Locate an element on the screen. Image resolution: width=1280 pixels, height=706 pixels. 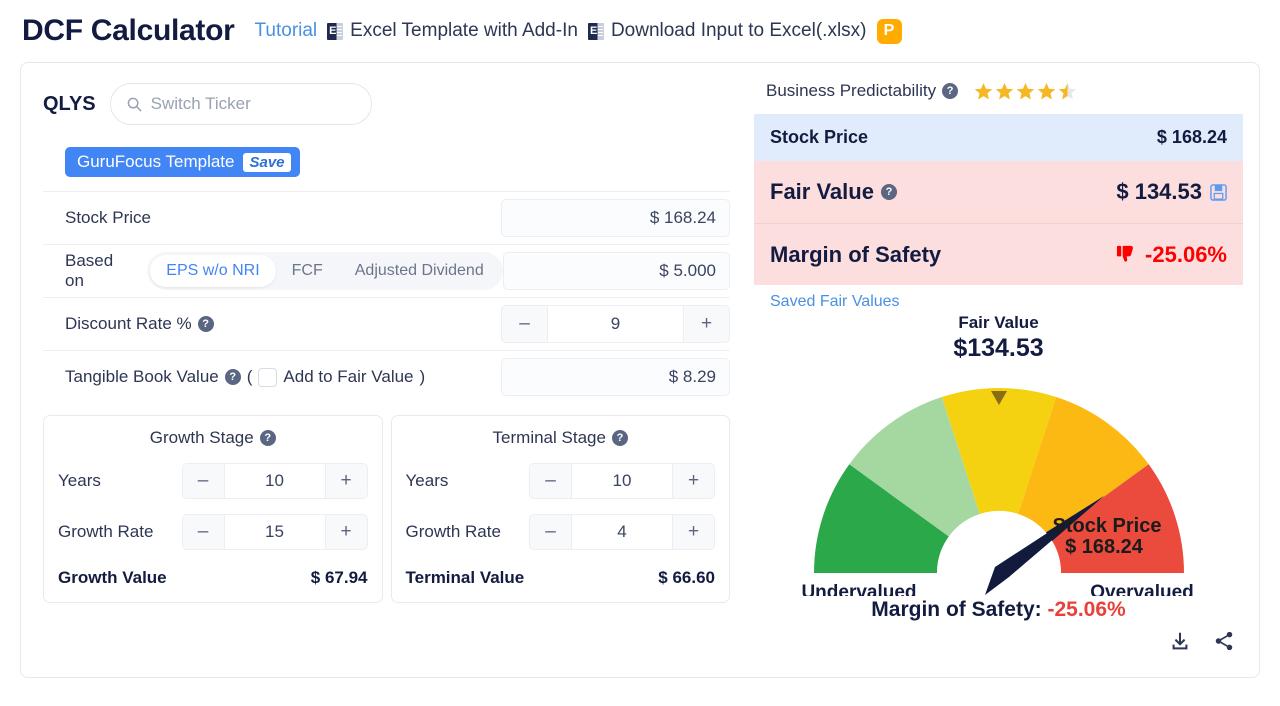
gauge-stock-price-label: Stock Price is located at coordinates (1107, 526).